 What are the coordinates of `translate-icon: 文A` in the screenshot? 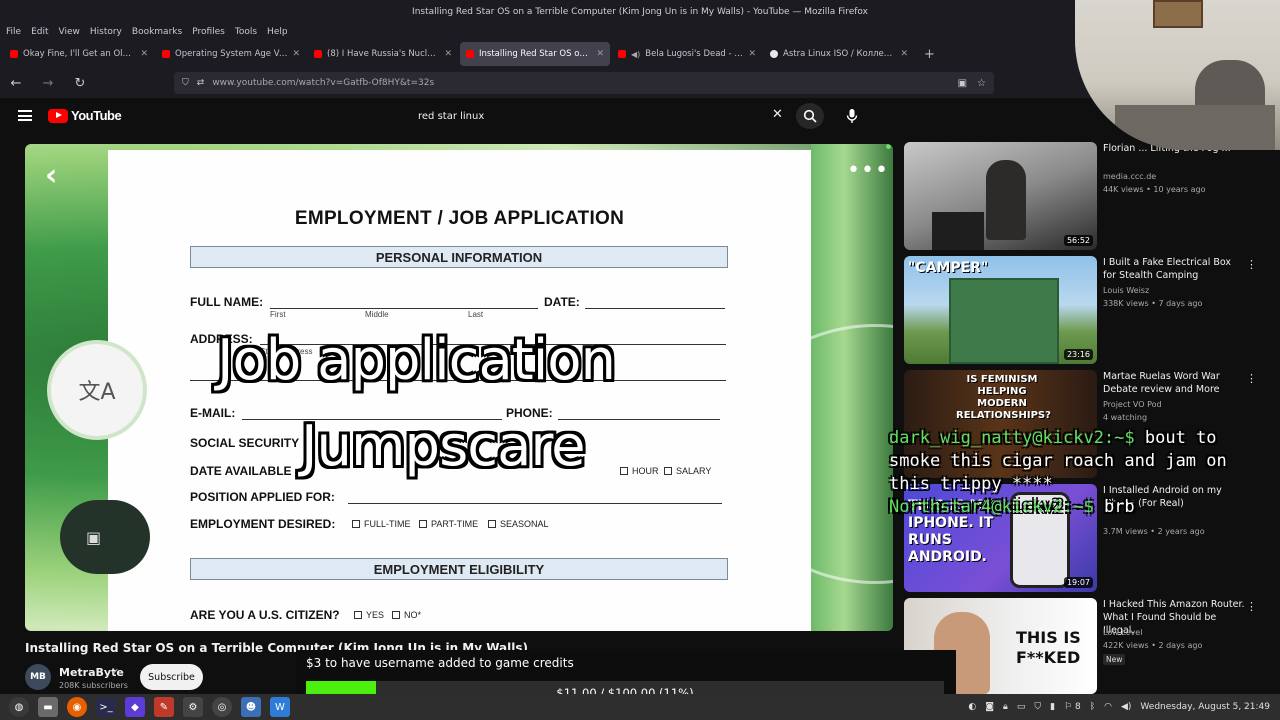 It's located at (97, 390).